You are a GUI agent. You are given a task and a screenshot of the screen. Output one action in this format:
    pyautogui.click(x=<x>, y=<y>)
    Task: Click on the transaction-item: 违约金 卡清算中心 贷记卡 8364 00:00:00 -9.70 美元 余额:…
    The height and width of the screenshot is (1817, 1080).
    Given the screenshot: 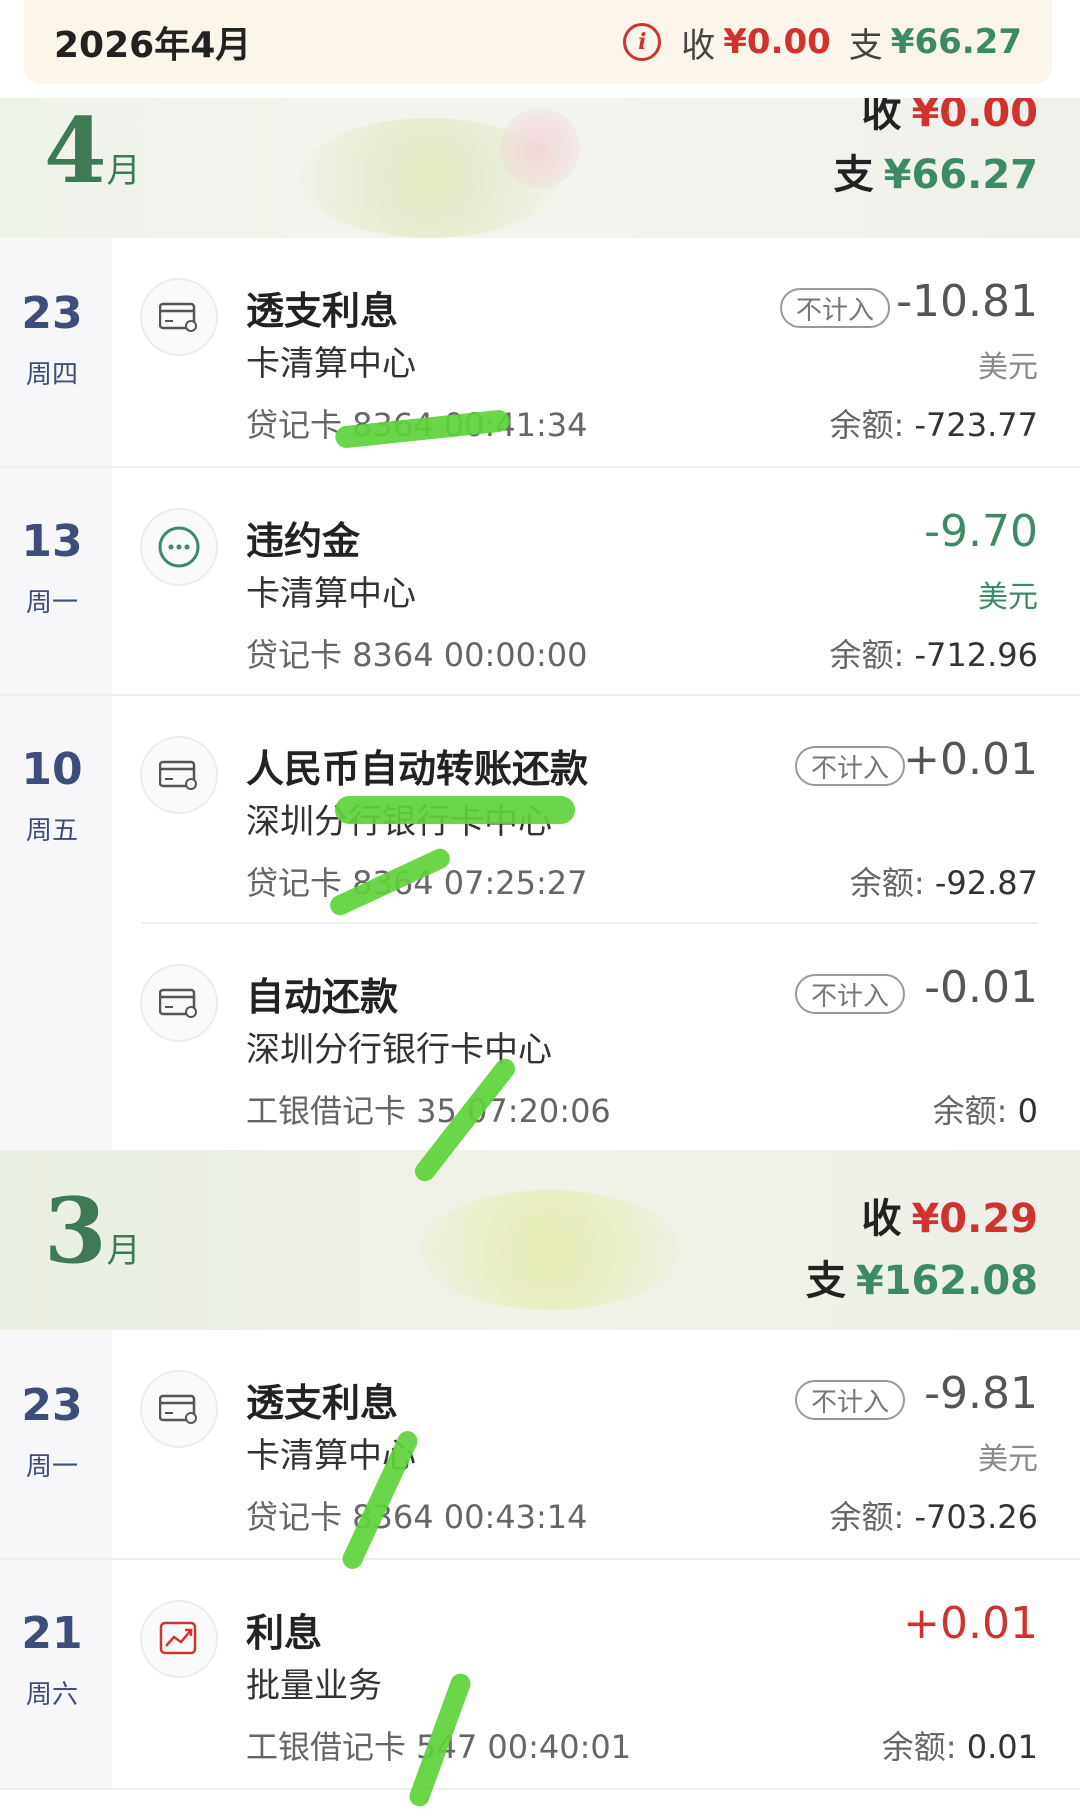 What is the action you would take?
    pyautogui.click(x=596, y=582)
    